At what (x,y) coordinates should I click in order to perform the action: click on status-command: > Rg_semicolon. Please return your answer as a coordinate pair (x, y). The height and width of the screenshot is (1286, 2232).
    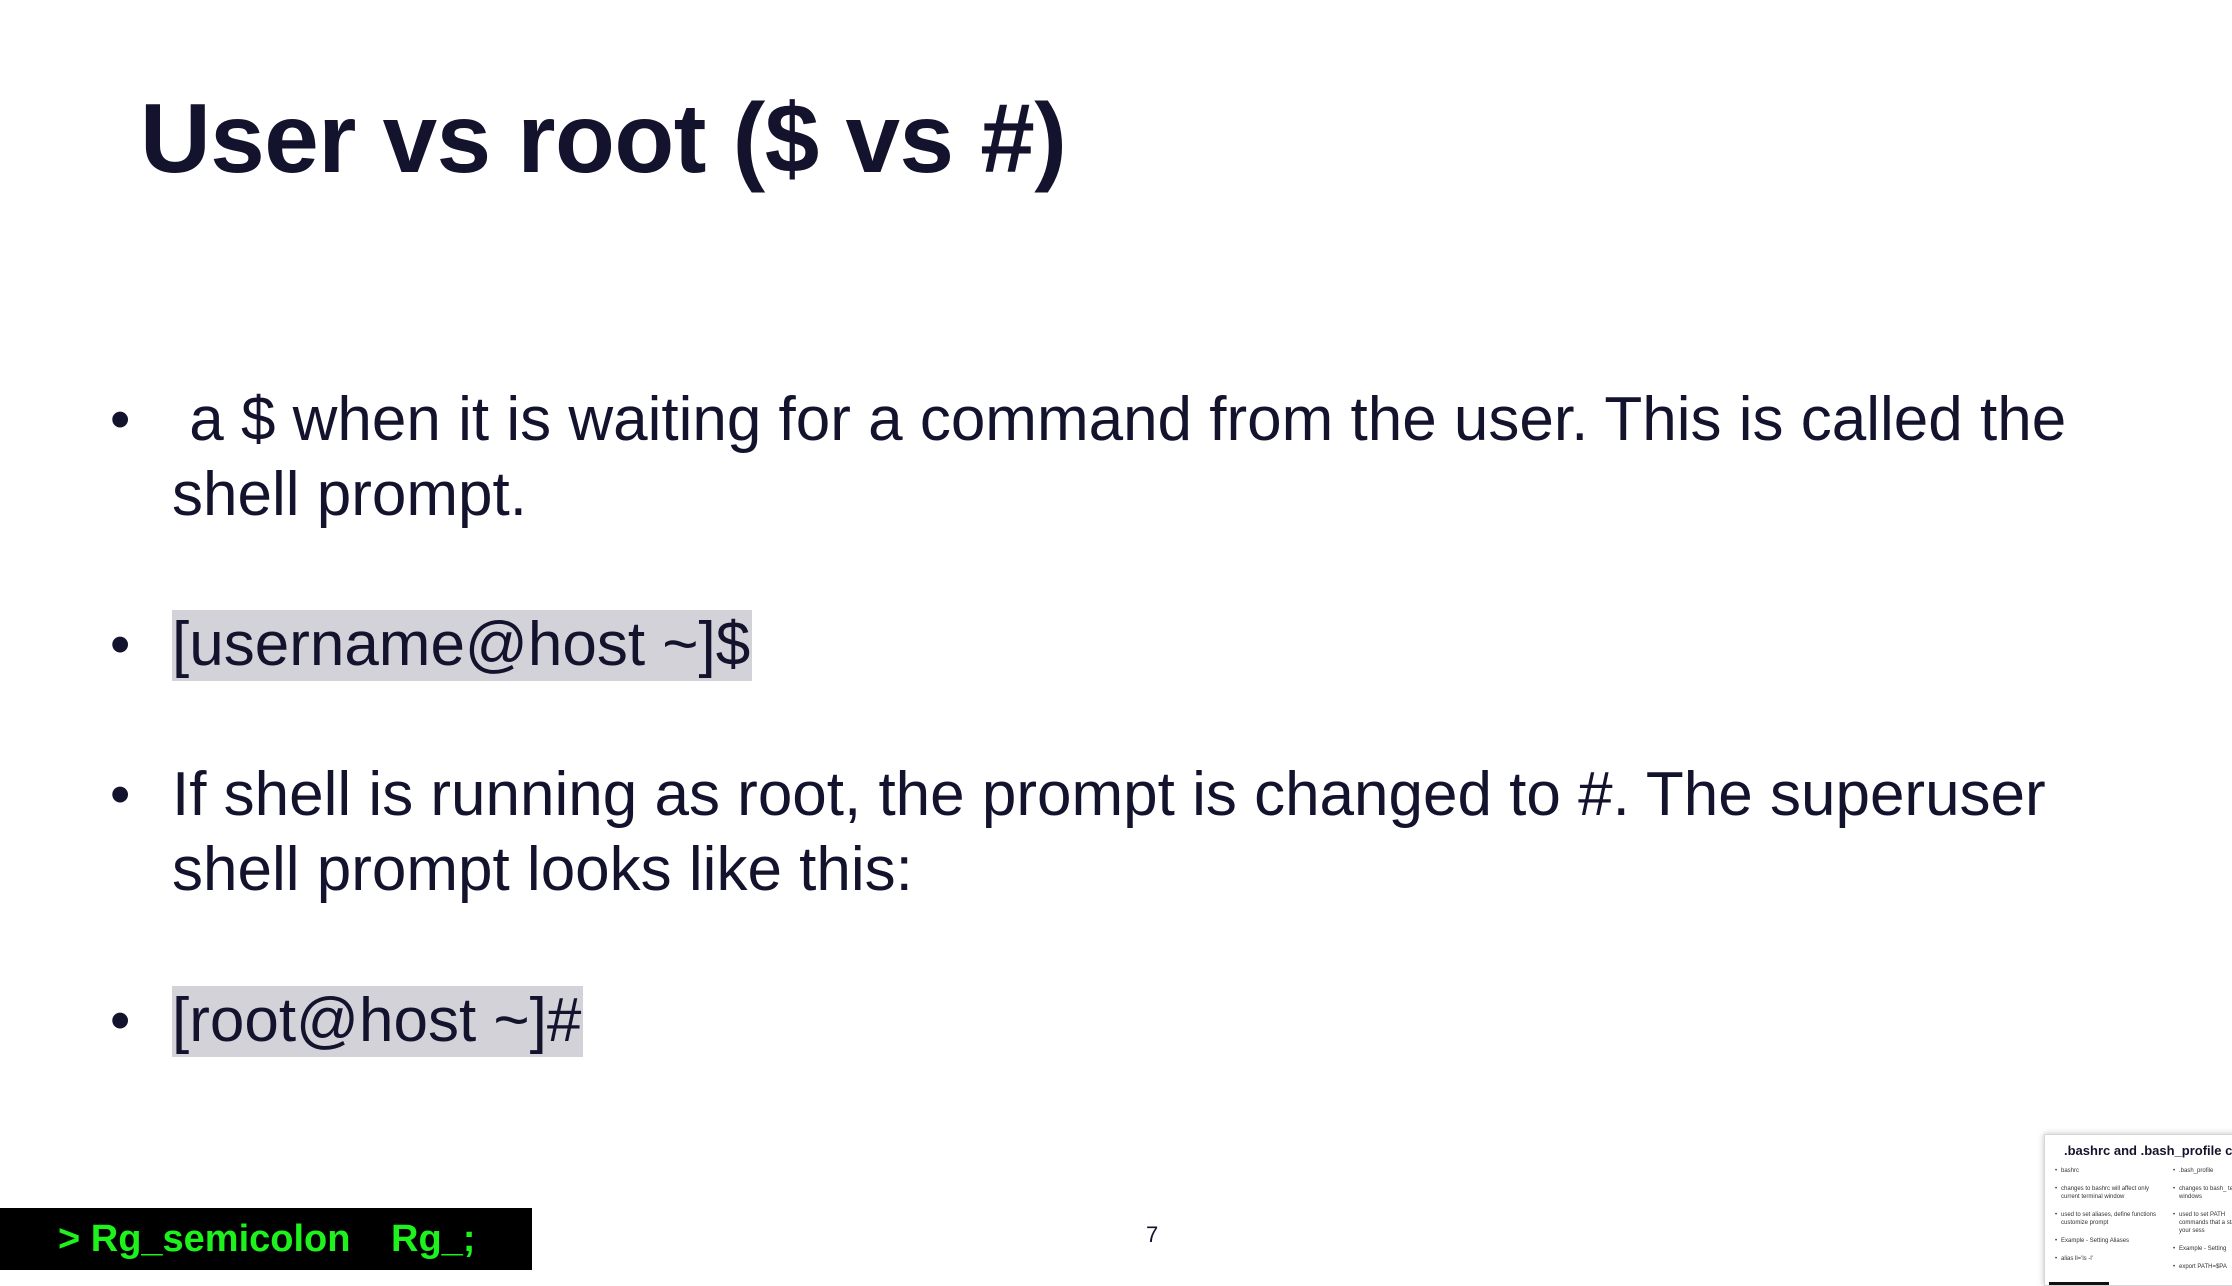
    Looking at the image, I should click on (204, 1239).